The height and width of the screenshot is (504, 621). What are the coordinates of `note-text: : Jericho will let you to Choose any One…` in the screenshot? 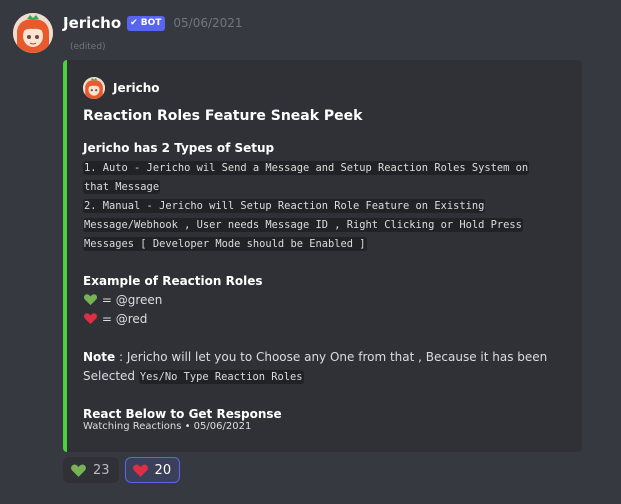 It's located at (331, 357).